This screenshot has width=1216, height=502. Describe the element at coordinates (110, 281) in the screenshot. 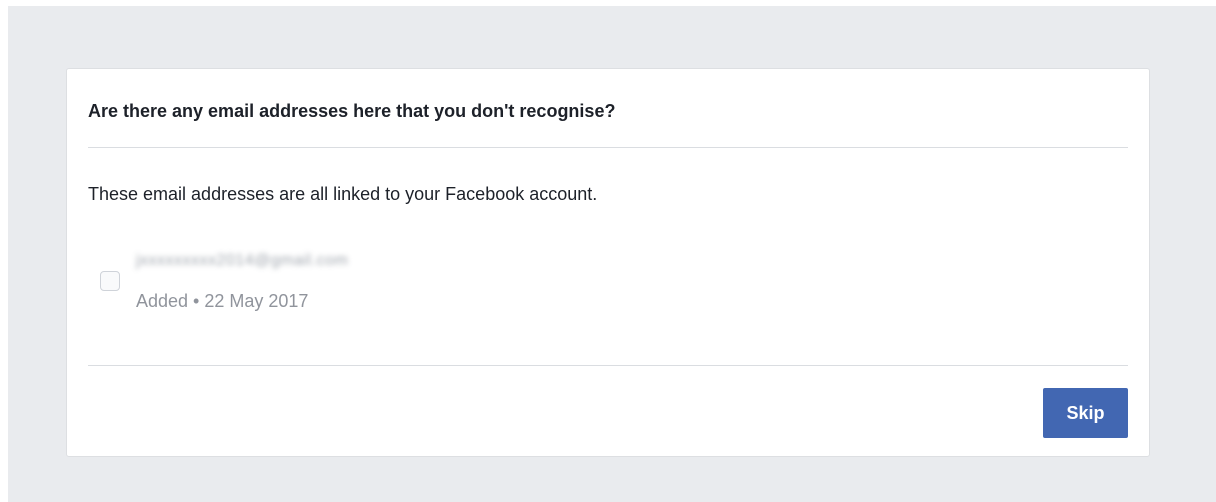

I see `email-checkbox` at that location.